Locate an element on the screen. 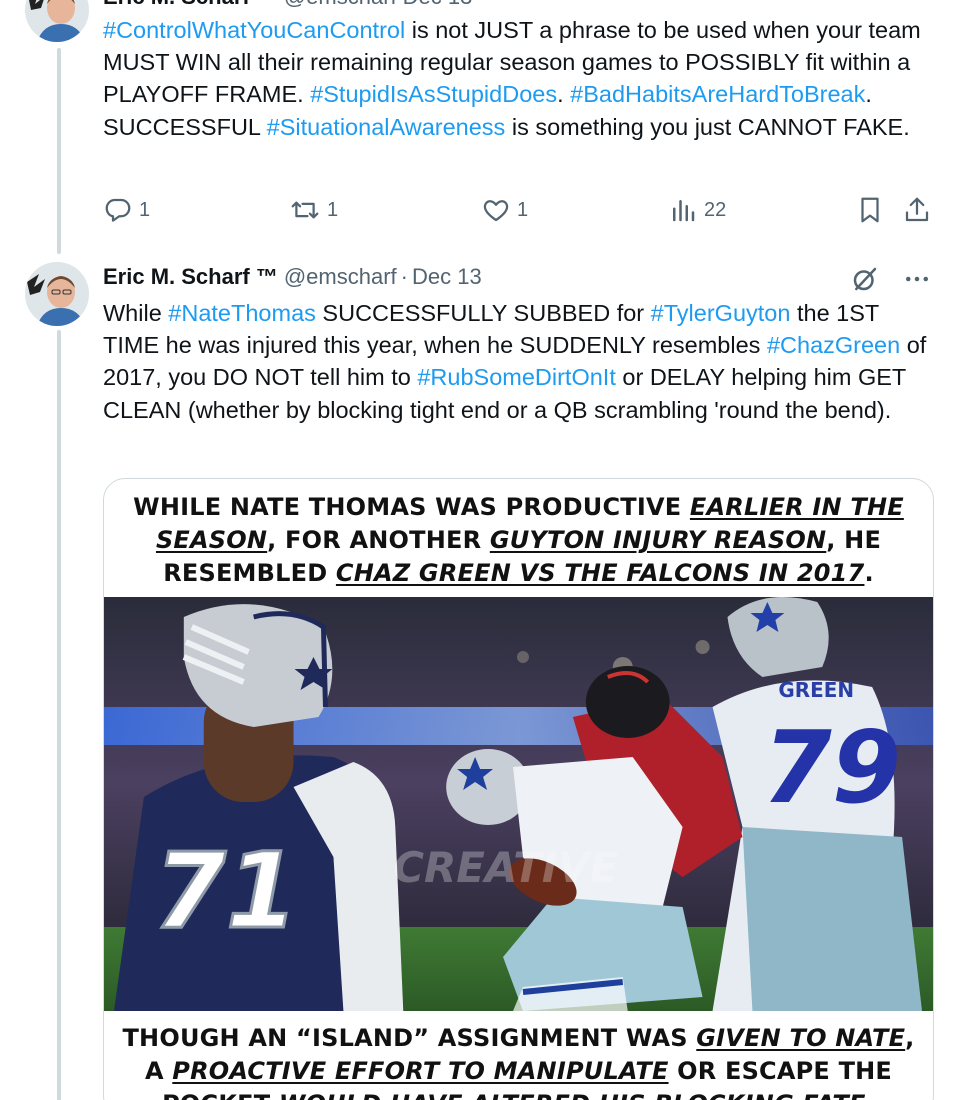 The width and height of the screenshot is (960, 1100). caption-segment: THOUGH AN “ISLAND” ASSIGNMENT WAS is located at coordinates (409, 1038).